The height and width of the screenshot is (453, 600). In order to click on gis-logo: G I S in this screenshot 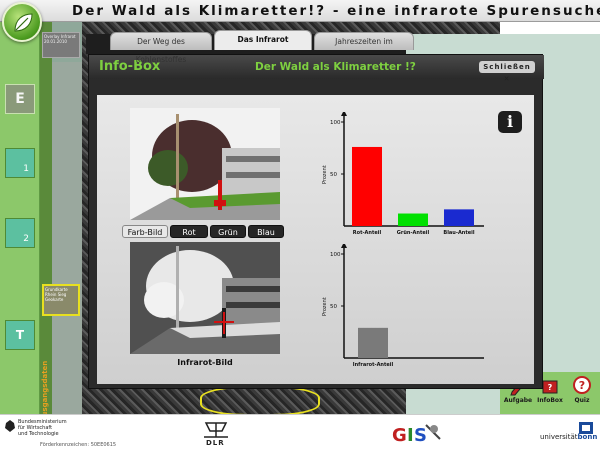, I will do `click(417, 434)`.